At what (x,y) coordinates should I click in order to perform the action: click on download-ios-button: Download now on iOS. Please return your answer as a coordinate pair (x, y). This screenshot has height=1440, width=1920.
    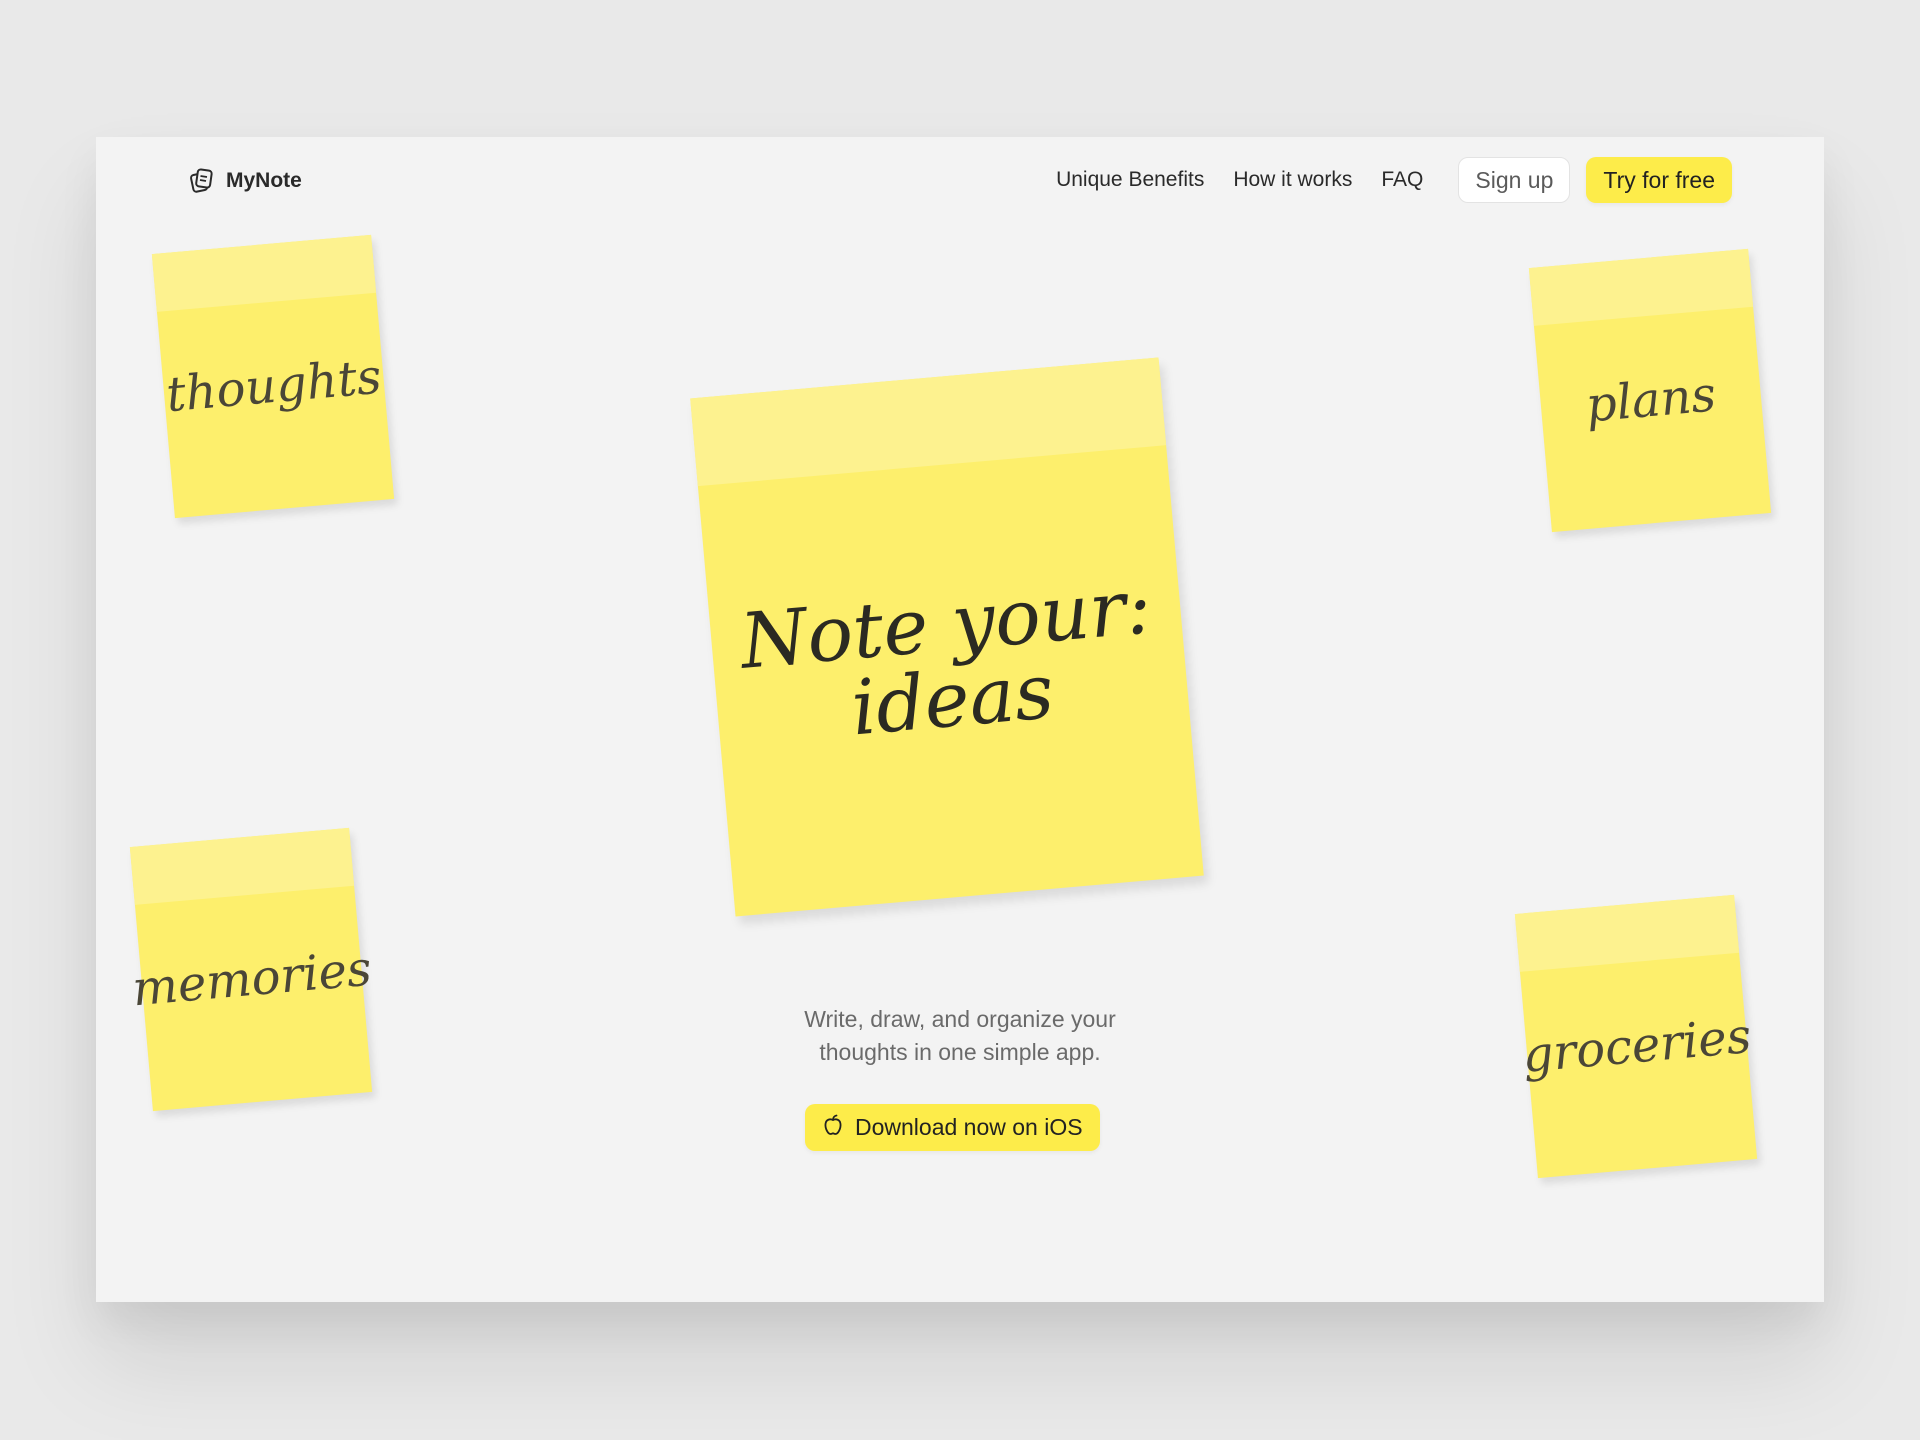
    Looking at the image, I should click on (952, 1127).